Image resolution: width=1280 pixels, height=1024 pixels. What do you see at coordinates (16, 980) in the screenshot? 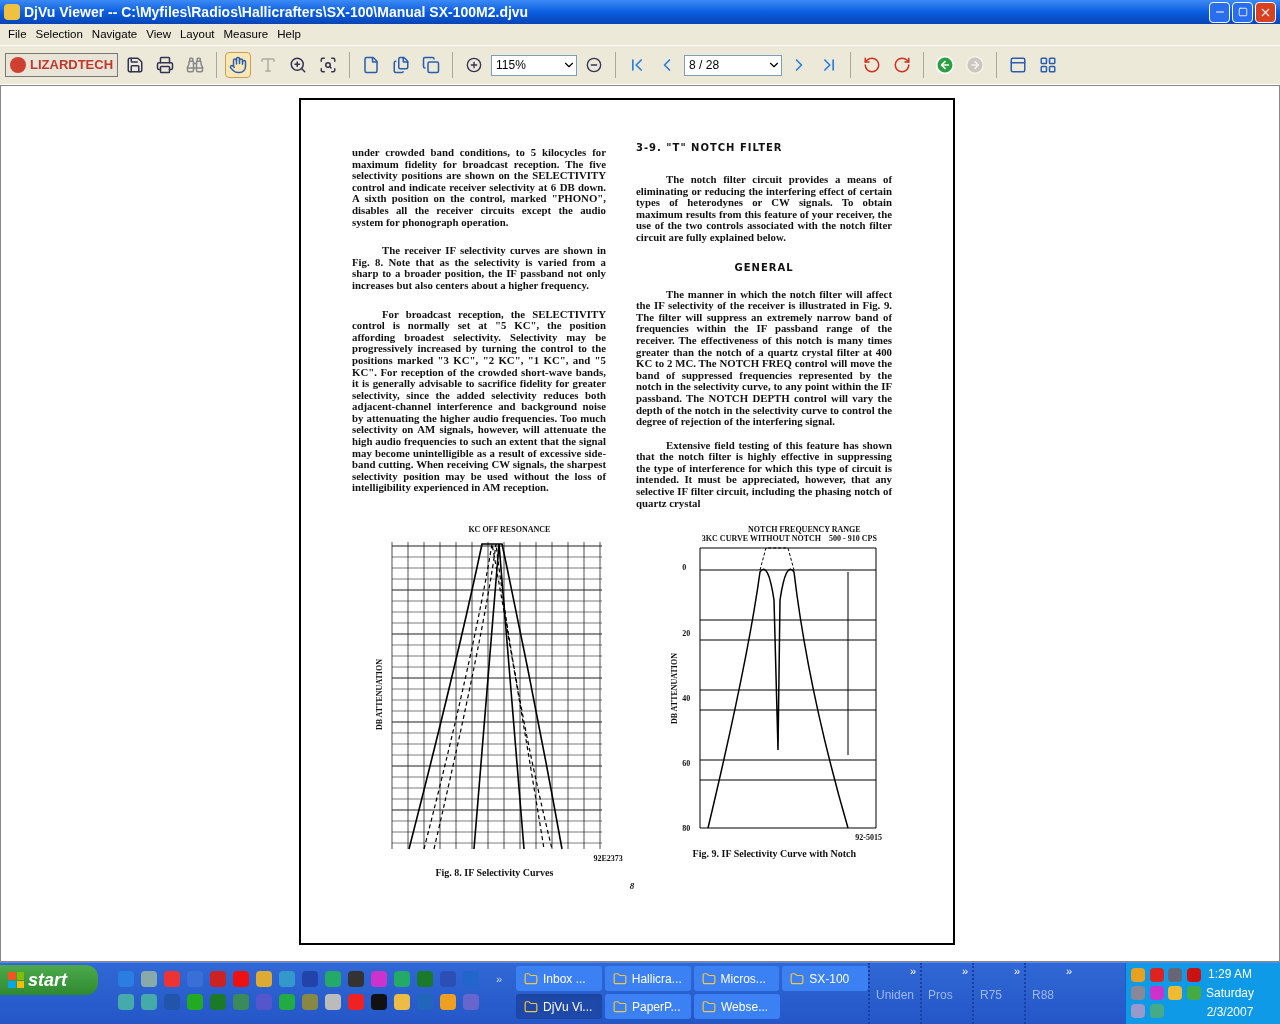
I see `windows-logo-icon` at bounding box center [16, 980].